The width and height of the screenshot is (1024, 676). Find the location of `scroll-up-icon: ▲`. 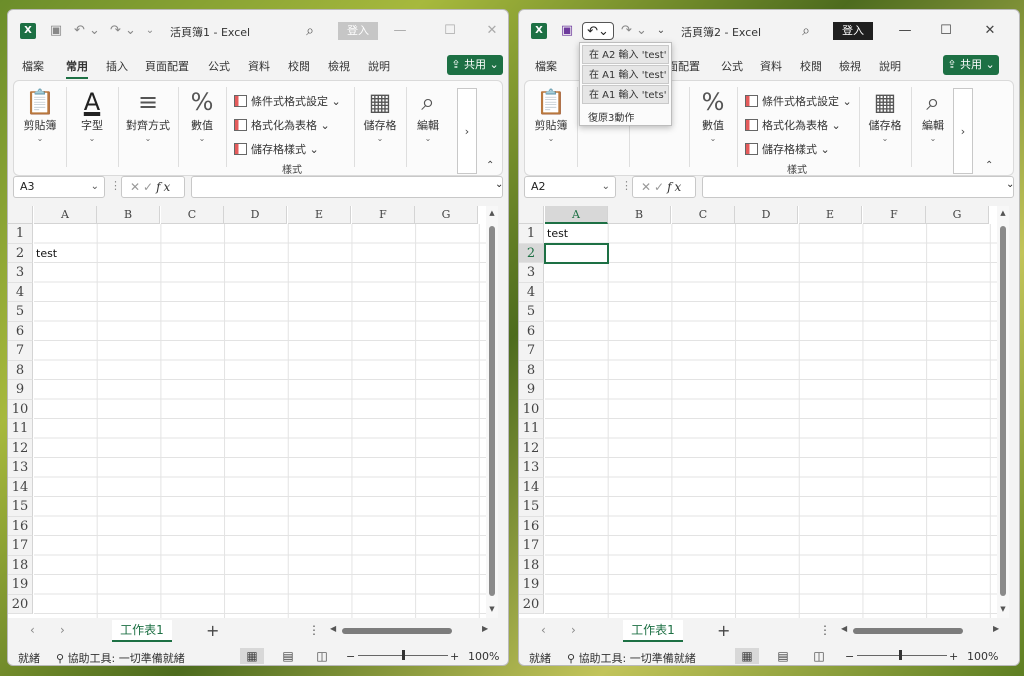

scroll-up-icon: ▲ is located at coordinates (1003, 213).